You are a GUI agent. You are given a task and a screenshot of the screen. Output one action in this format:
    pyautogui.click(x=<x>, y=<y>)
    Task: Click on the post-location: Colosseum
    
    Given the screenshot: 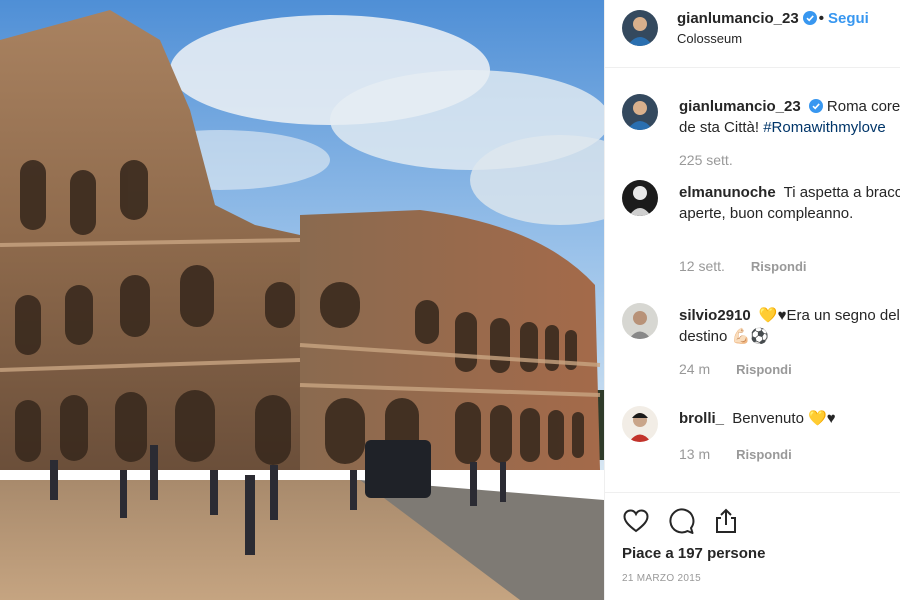 What is the action you would take?
    pyautogui.click(x=709, y=38)
    